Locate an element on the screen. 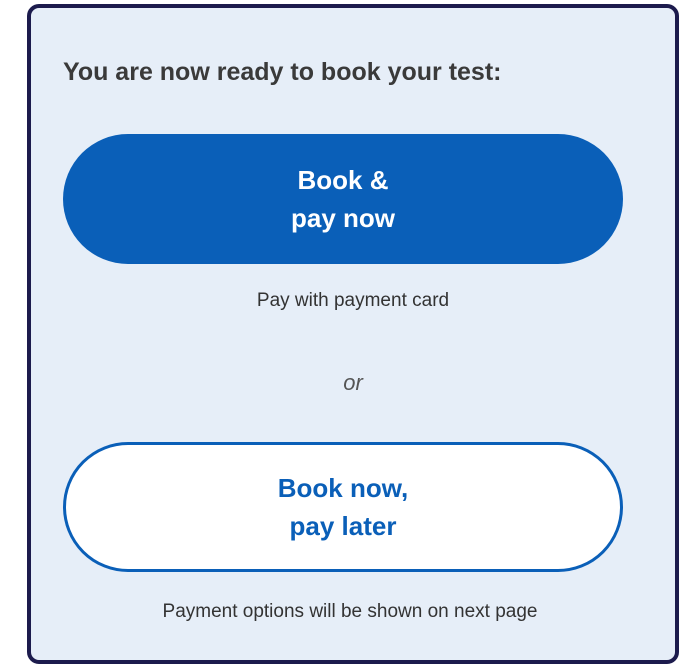 This screenshot has width=687, height=664. book-now-pay-later-label-line1: Book now, is located at coordinates (343, 488).